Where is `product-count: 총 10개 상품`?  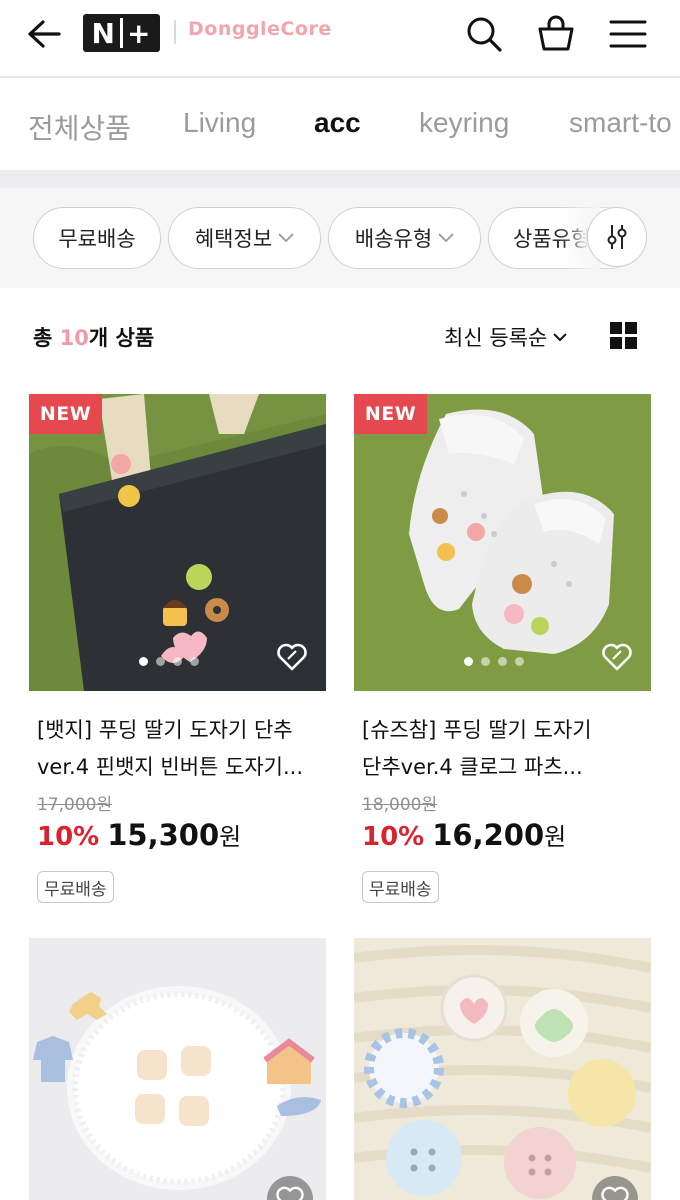
product-count: 총 10개 상품 is located at coordinates (93, 337).